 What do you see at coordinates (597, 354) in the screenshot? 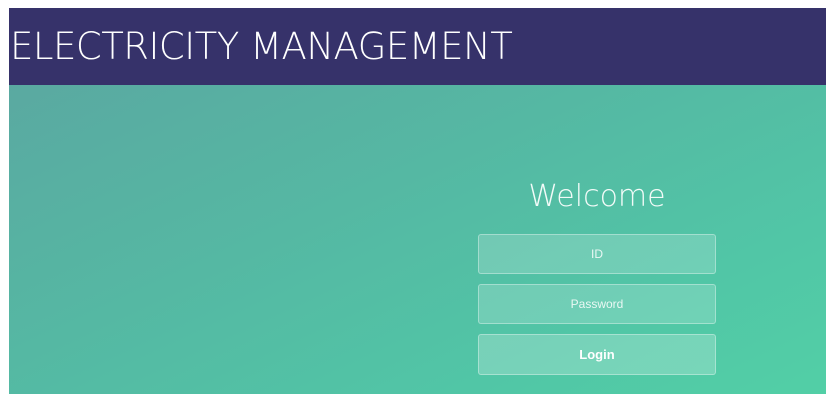
I see `login-button: Login` at bounding box center [597, 354].